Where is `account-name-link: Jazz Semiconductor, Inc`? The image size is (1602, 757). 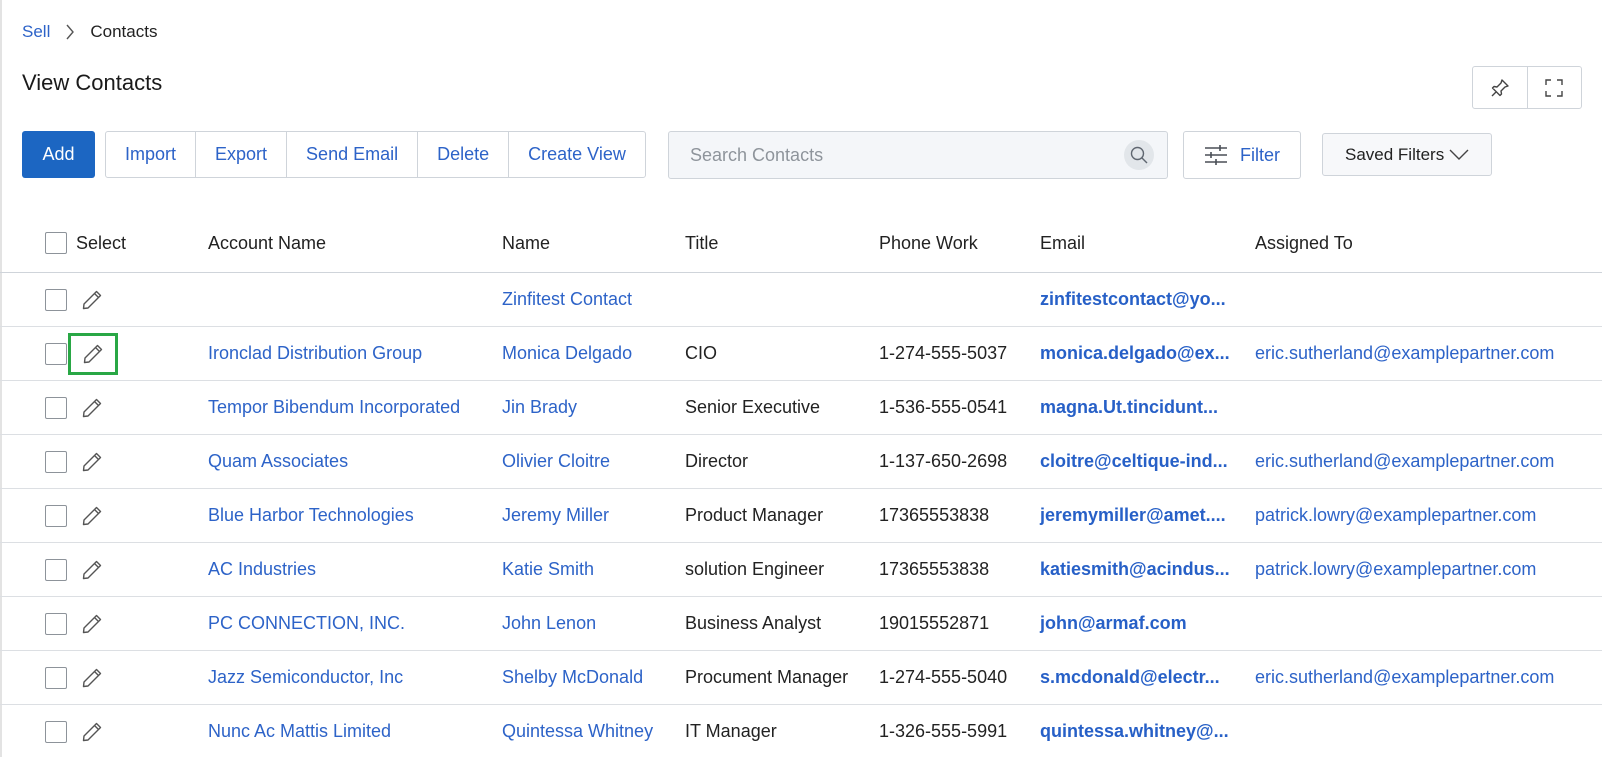 account-name-link: Jazz Semiconductor, Inc is located at coordinates (305, 677).